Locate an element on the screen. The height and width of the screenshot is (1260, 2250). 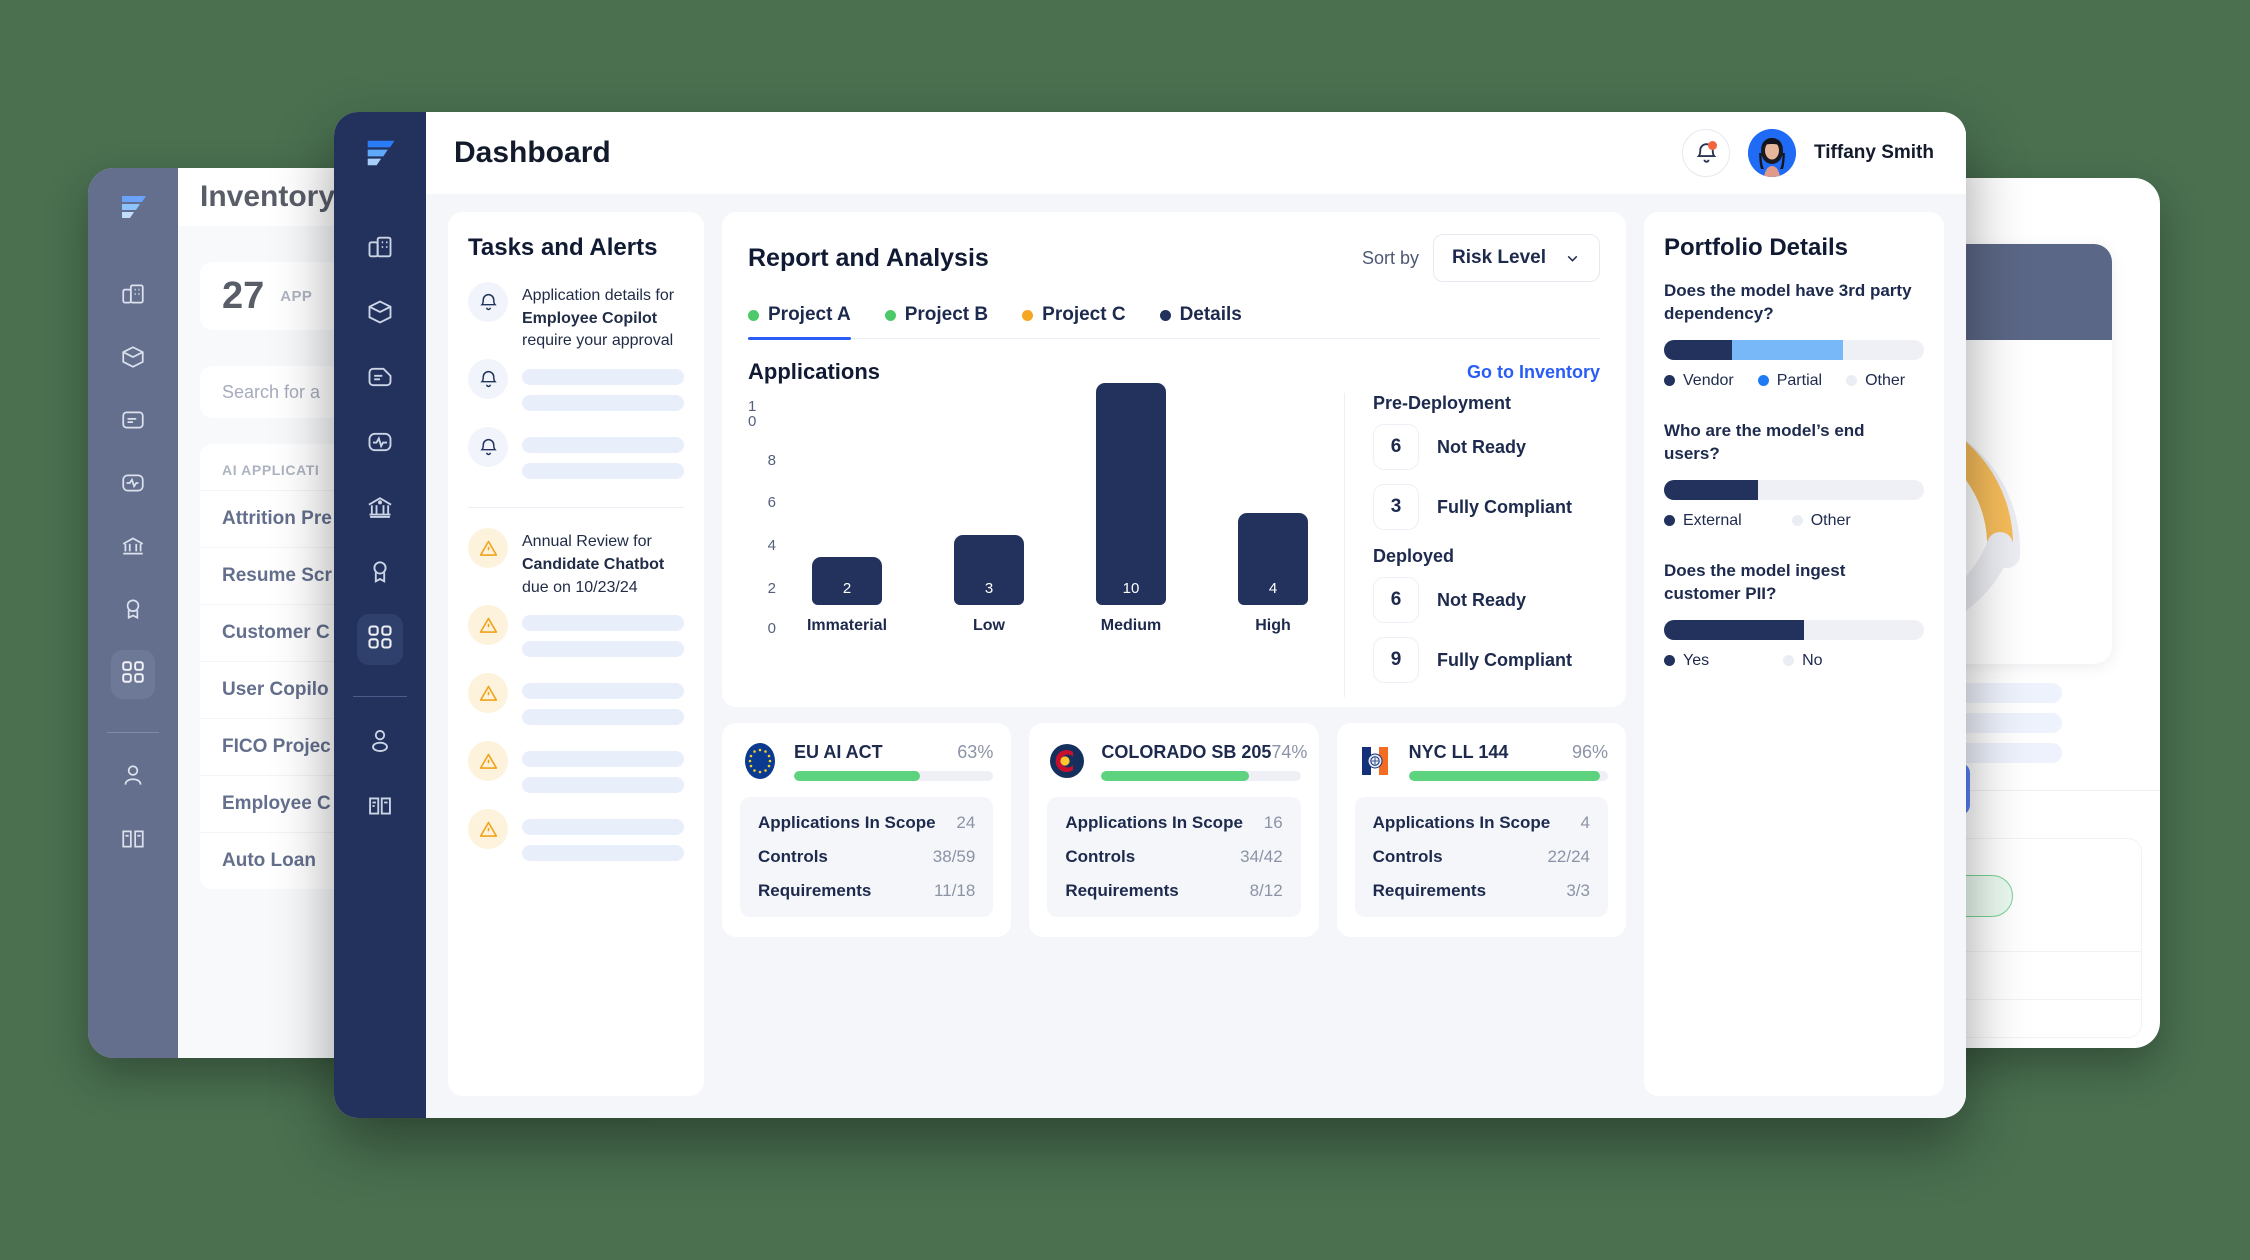
portfolio-bar is located at coordinates (1794, 489).